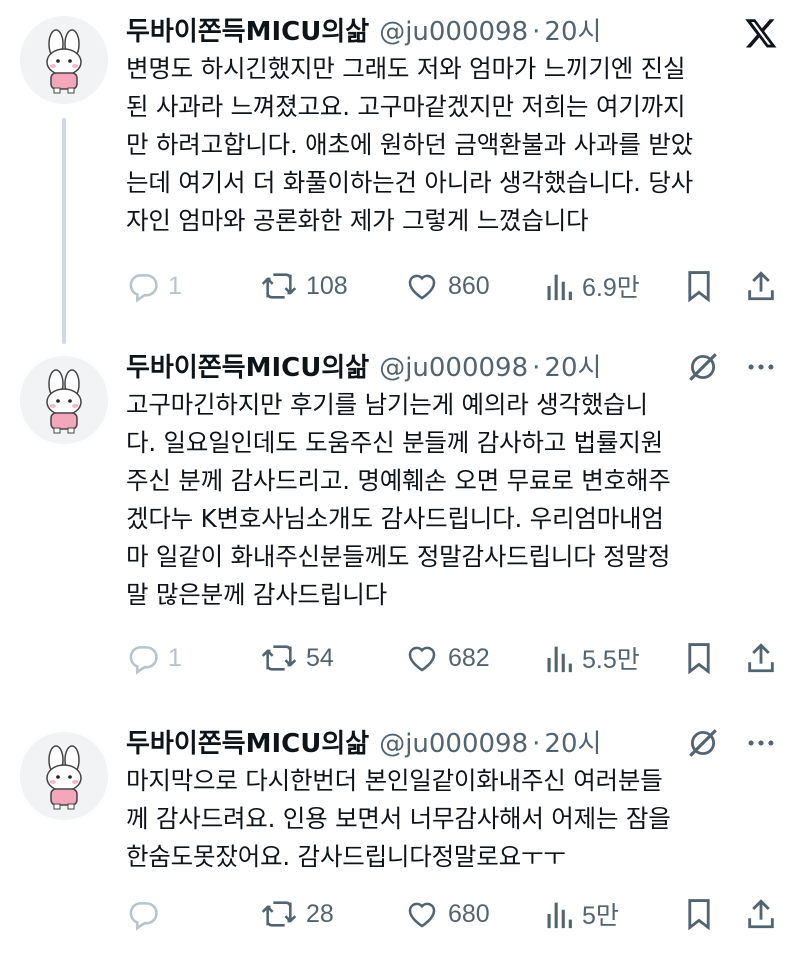  I want to click on action-bar: 1 108 860 6.9만, so click(456, 286).